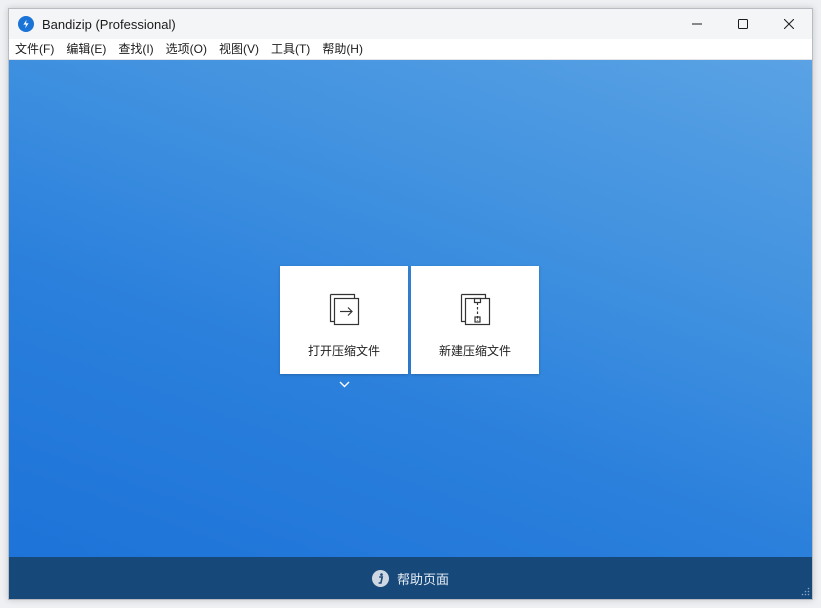 The width and height of the screenshot is (821, 608). I want to click on bandizip-logo-icon, so click(26, 24).